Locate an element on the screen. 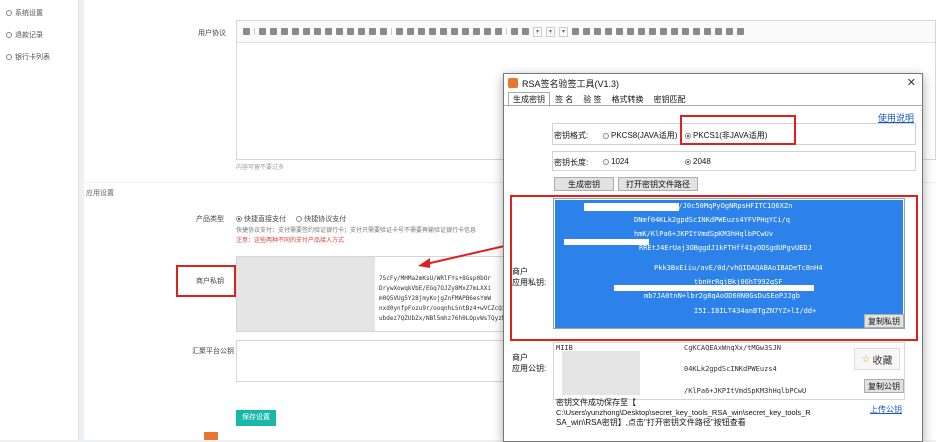 Image resolution: width=936 pixels, height=442 pixels. status-line: 密钥文件成功保存至【 is located at coordinates (596, 402).